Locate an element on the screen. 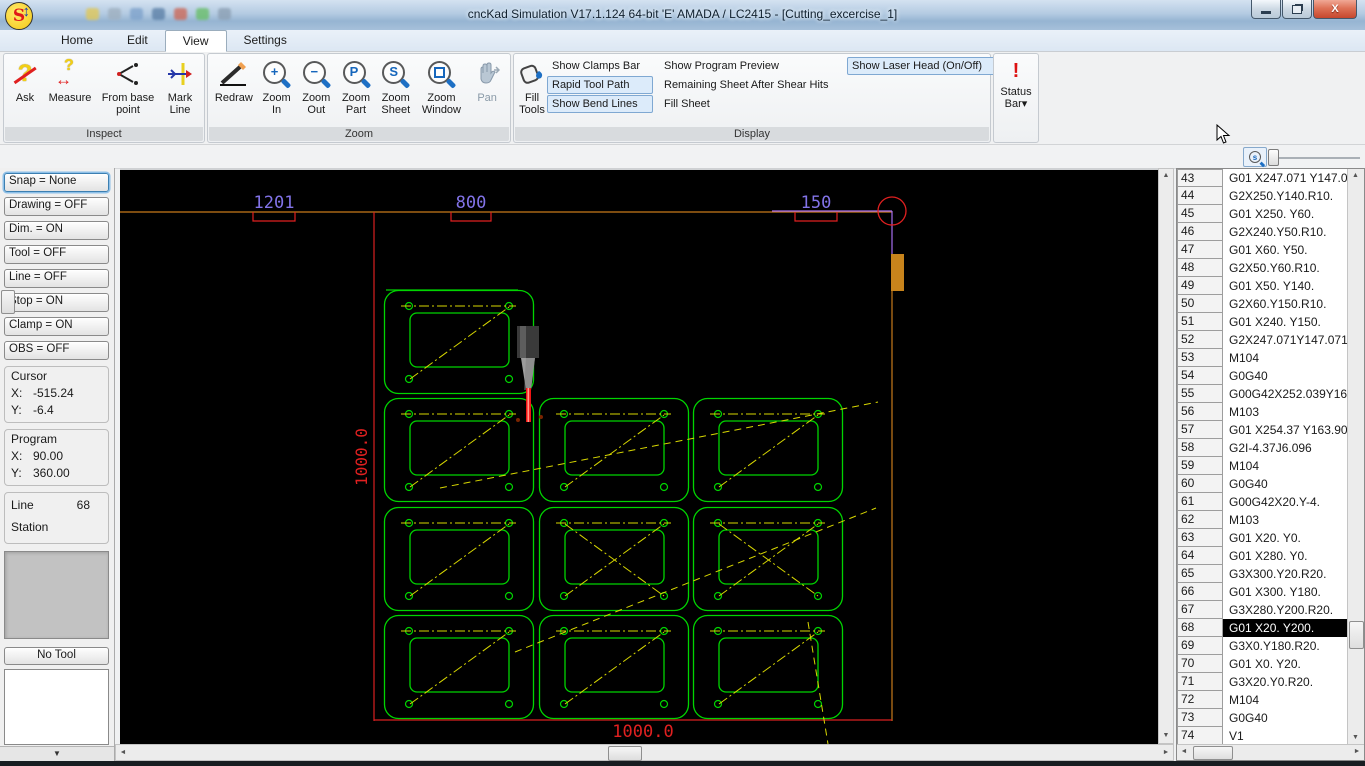 This screenshot has height=766, width=1365. canvas-horizontal-scrollbar: ◄ ► is located at coordinates (644, 752).